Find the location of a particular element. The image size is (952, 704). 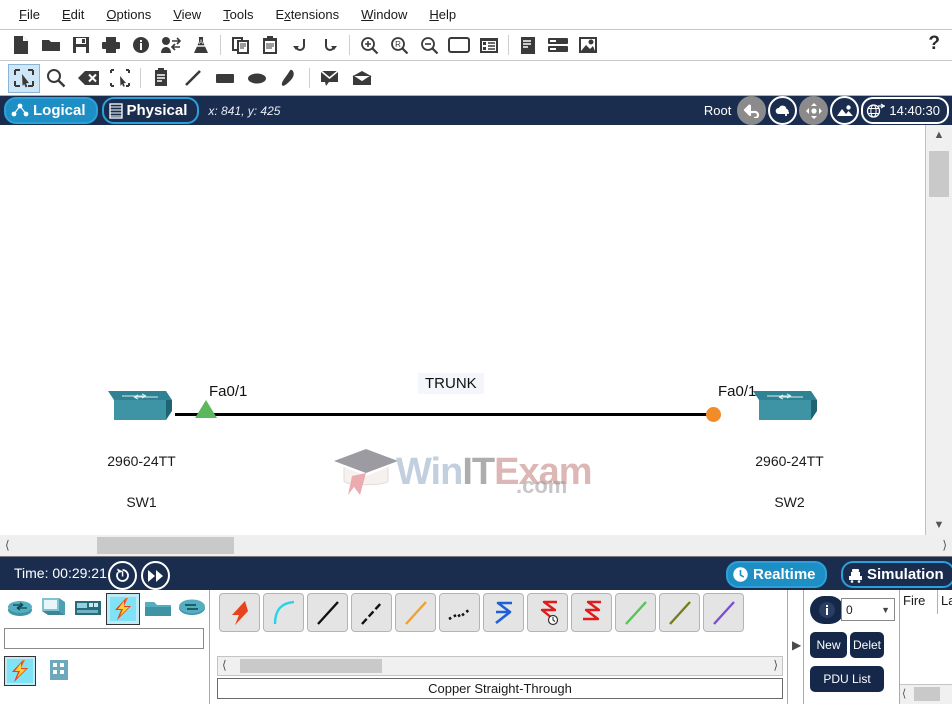

subcategory-grid is located at coordinates (59, 670).